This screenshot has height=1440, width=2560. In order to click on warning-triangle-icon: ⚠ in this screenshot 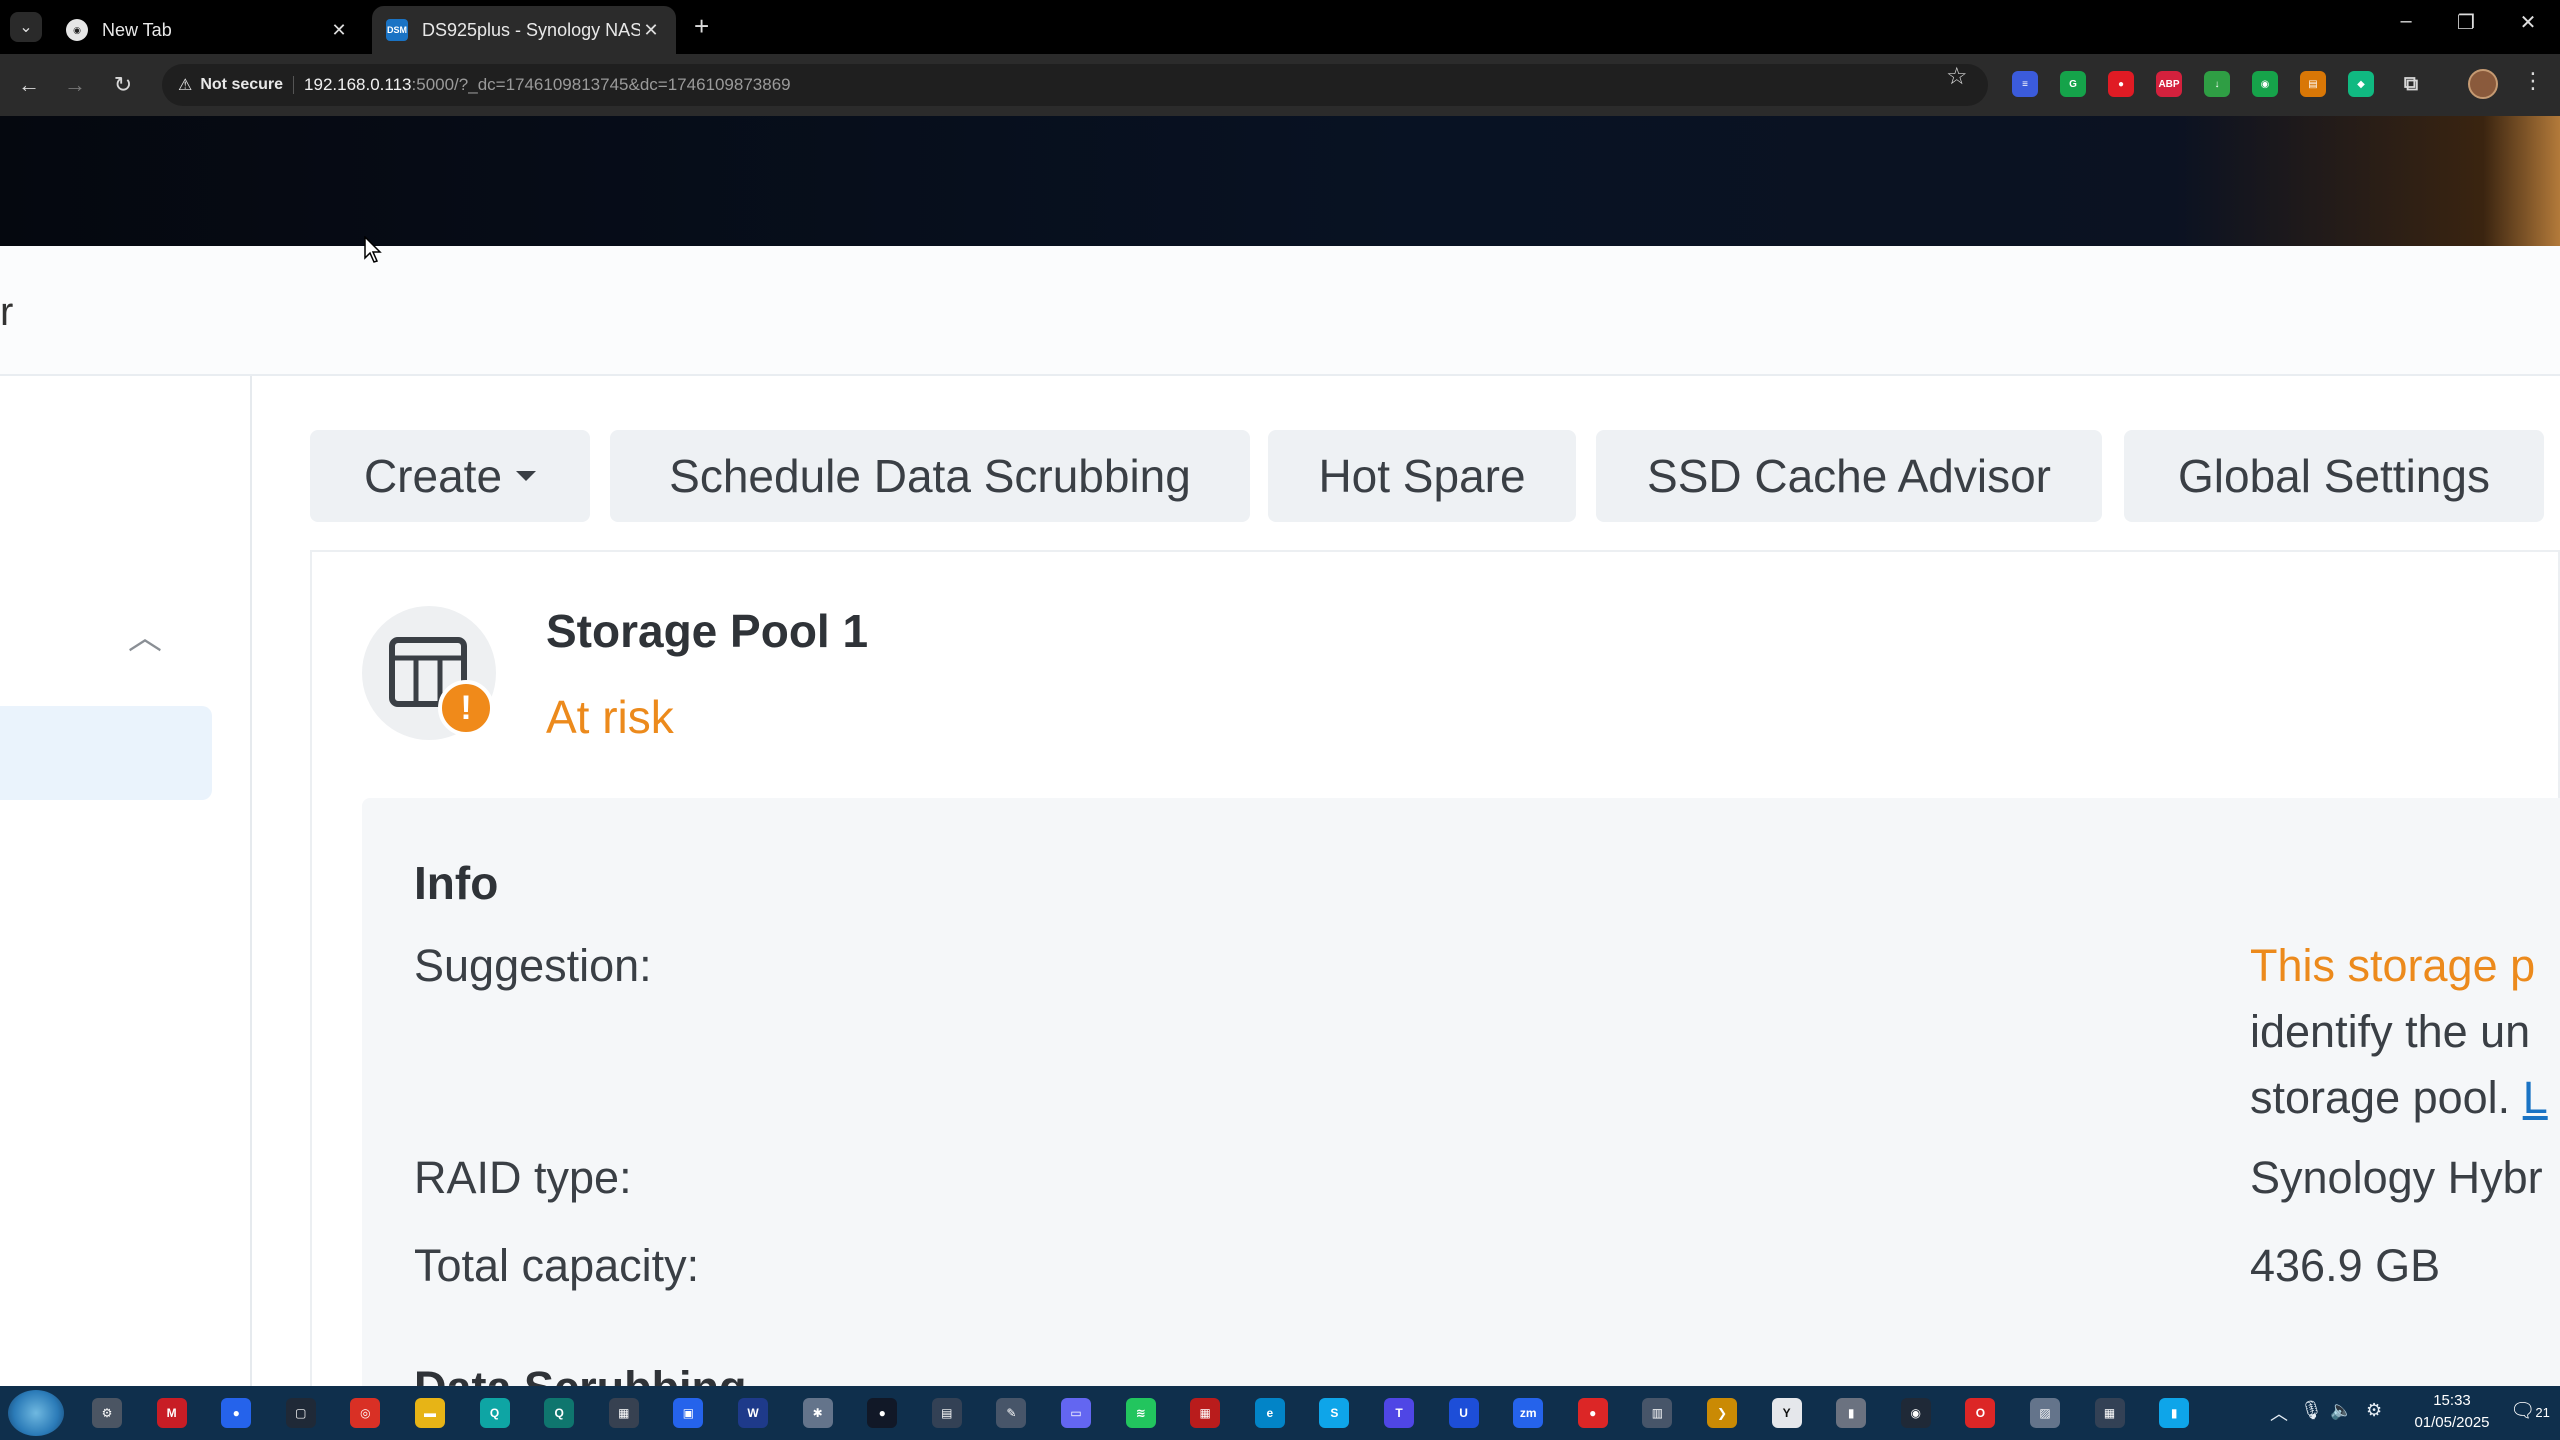, I will do `click(185, 85)`.